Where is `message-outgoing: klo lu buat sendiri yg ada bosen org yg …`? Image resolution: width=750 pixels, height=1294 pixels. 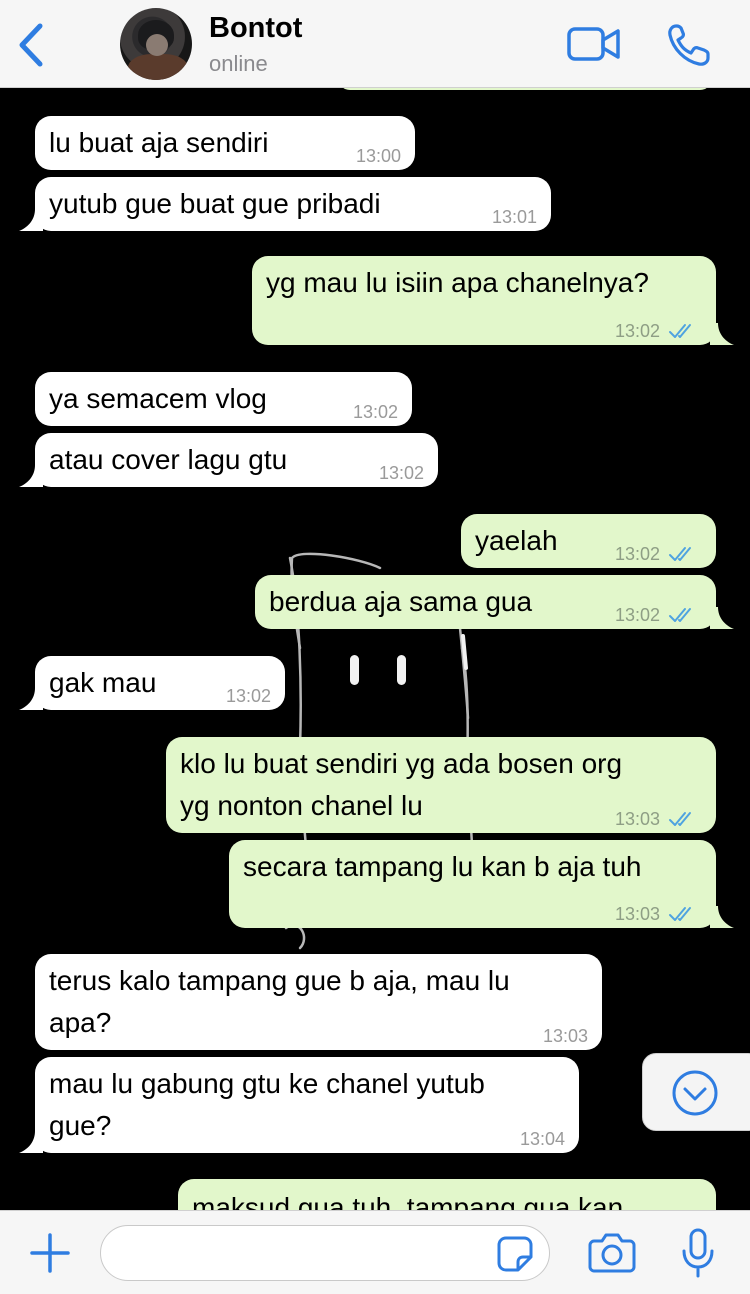
message-outgoing: klo lu buat sendiri yg ada bosen org yg … is located at coordinates (441, 785).